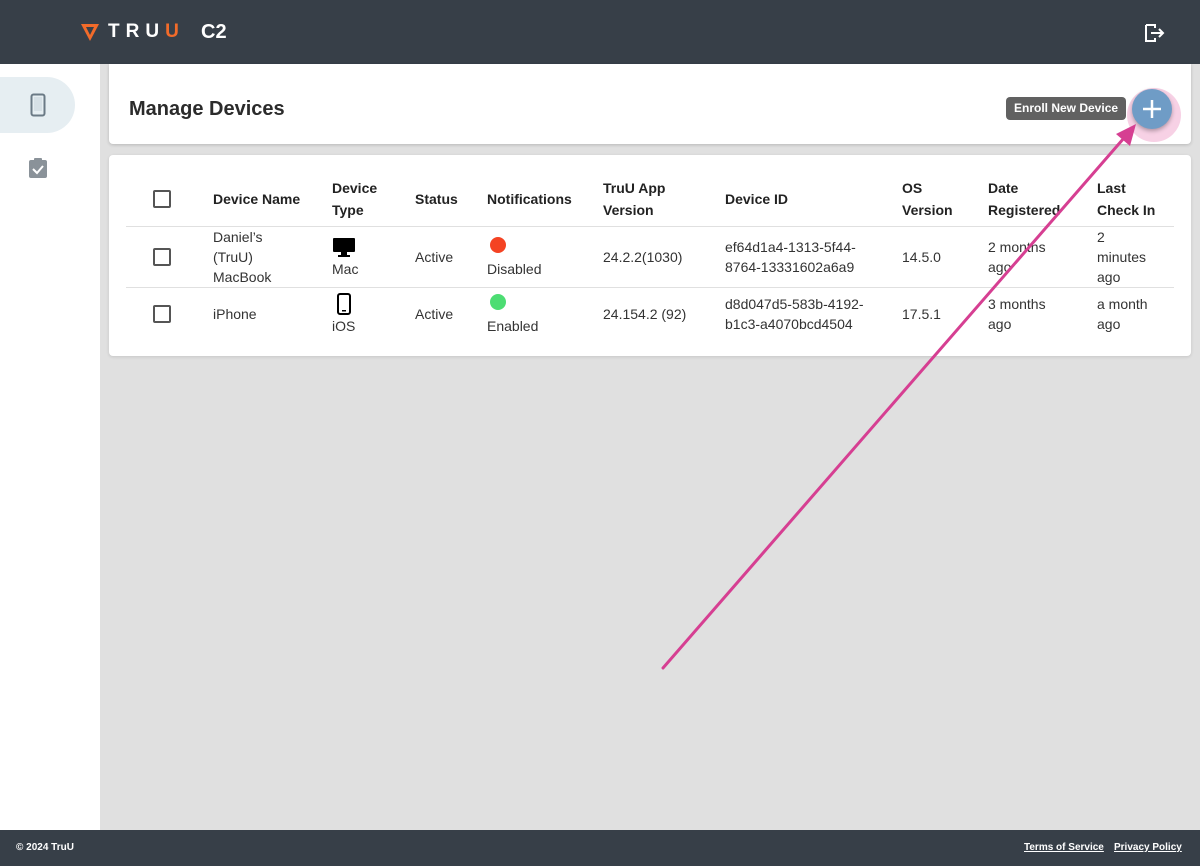  Describe the element at coordinates (650, 104) in the screenshot. I see `page-header-card: Manage Devices Enroll New Device` at that location.